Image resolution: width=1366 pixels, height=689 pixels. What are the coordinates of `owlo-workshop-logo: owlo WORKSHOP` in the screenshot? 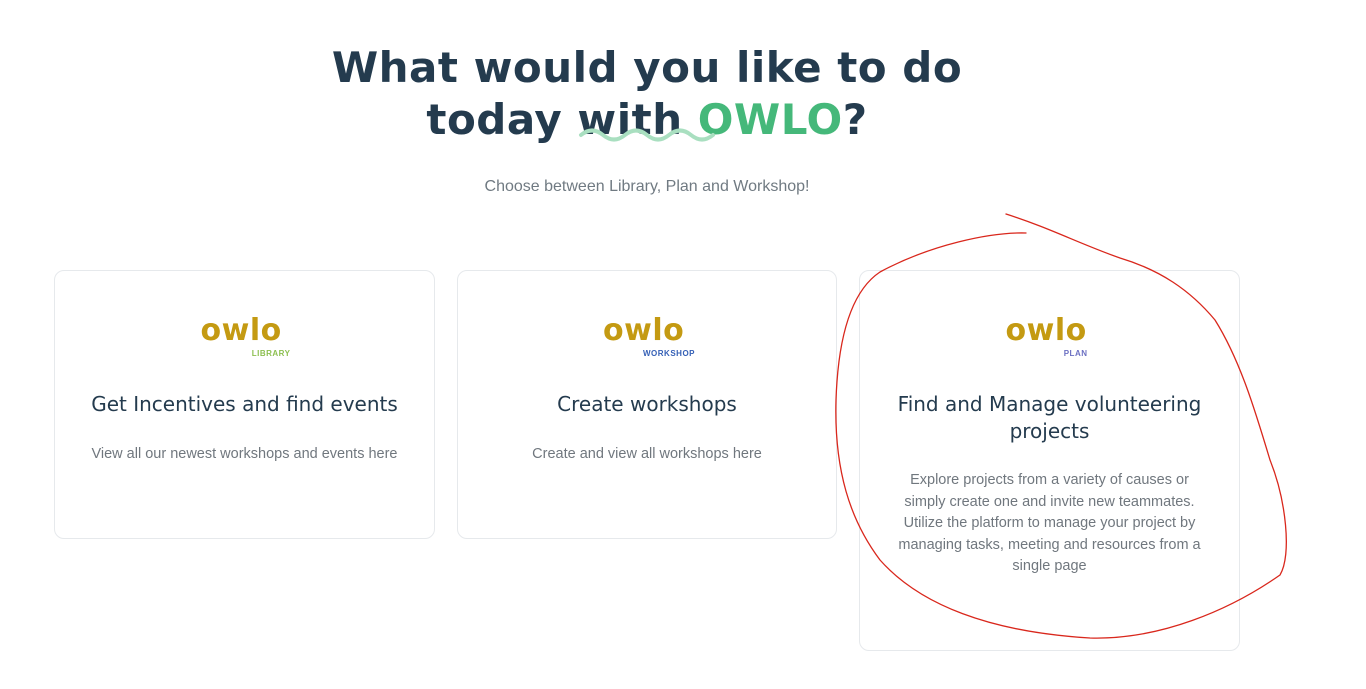 It's located at (647, 338).